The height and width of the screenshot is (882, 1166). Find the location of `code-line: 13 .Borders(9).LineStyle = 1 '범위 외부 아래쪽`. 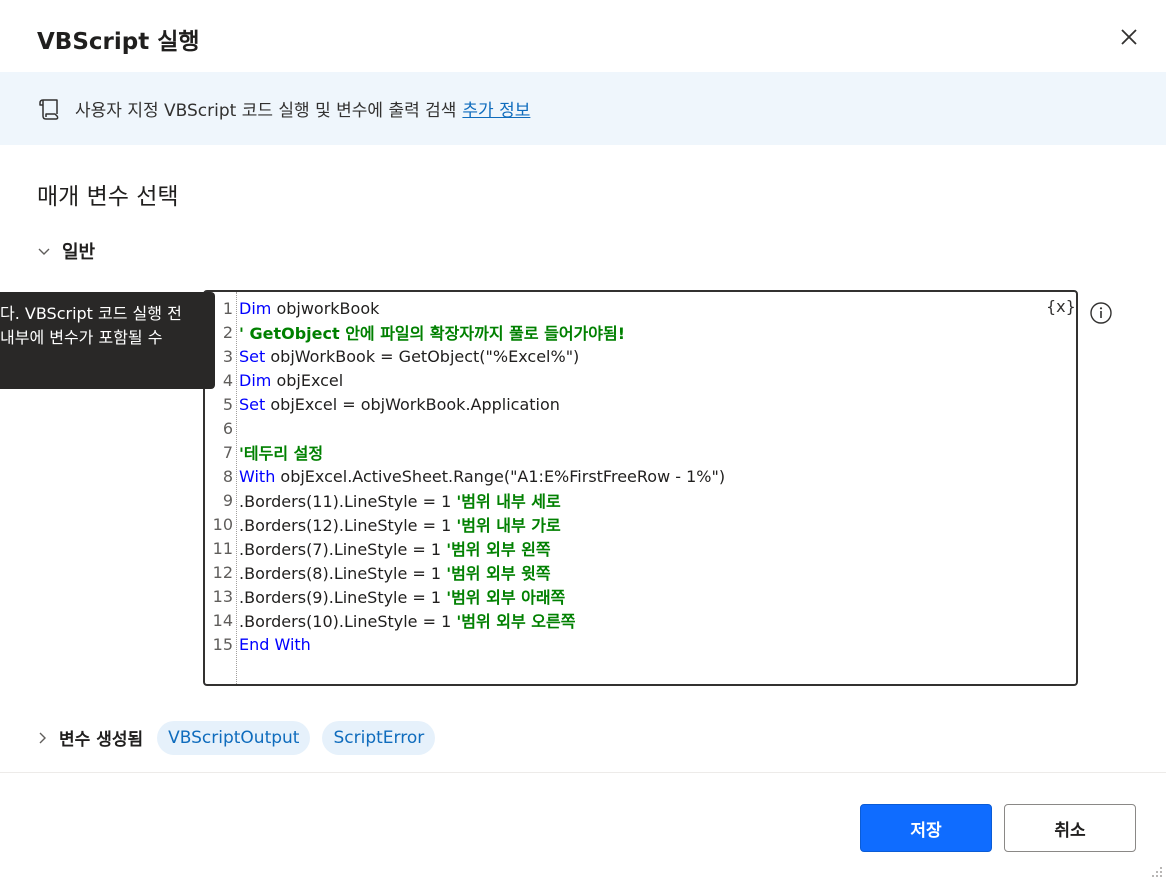

code-line: 13 .Borders(9).LineStyle = 1 '범위 외부 아래쪽 is located at coordinates (640, 596).